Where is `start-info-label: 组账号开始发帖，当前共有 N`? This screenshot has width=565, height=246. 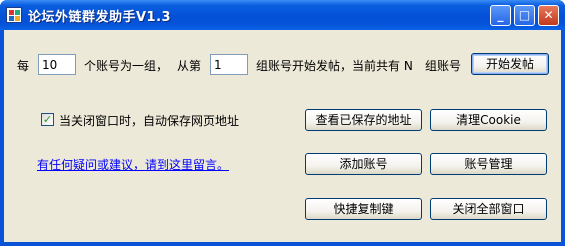
start-info-label: 组账号开始发帖，当前共有 N is located at coordinates (334, 66).